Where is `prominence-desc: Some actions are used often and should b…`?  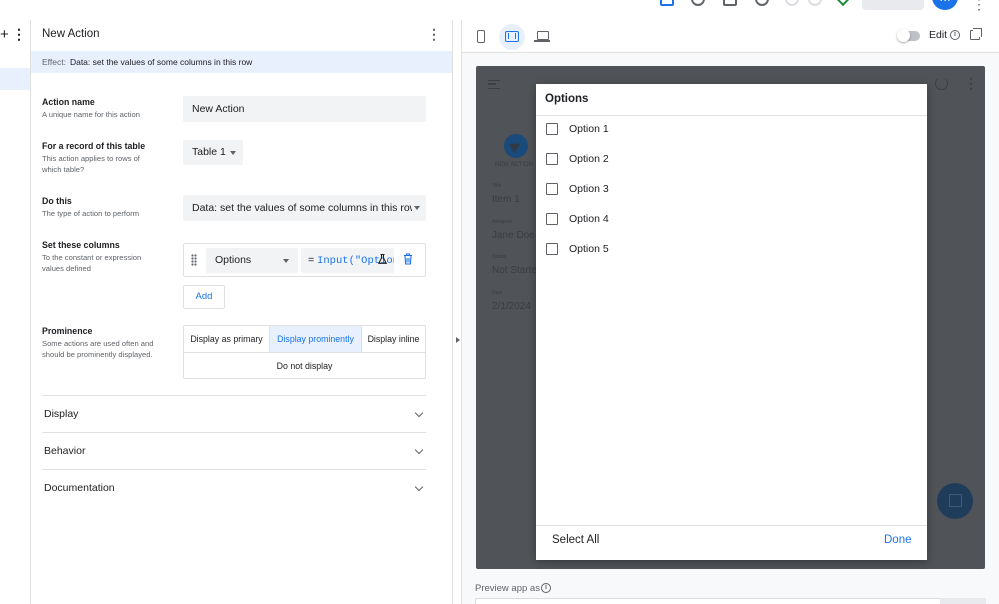
prominence-desc: Some actions are used often and should b… is located at coordinates (98, 349).